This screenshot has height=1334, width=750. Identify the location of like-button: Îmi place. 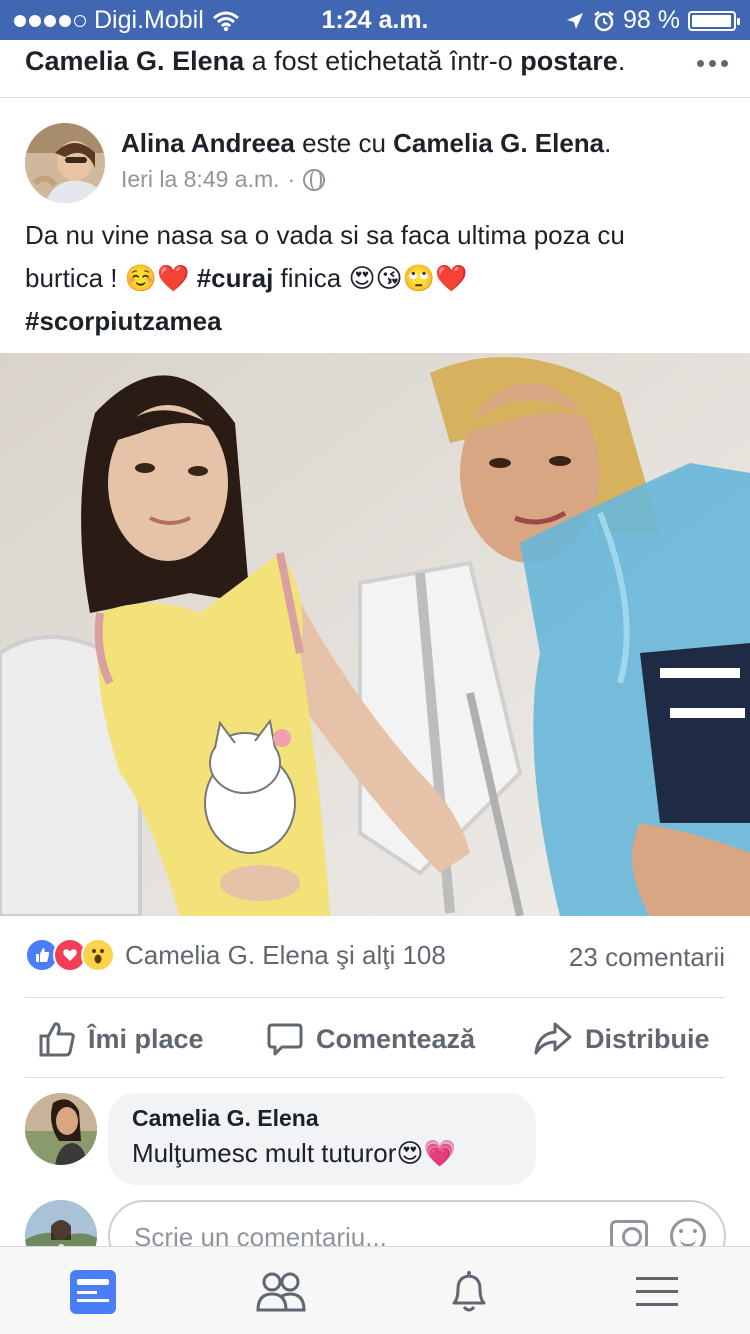
(121, 1039).